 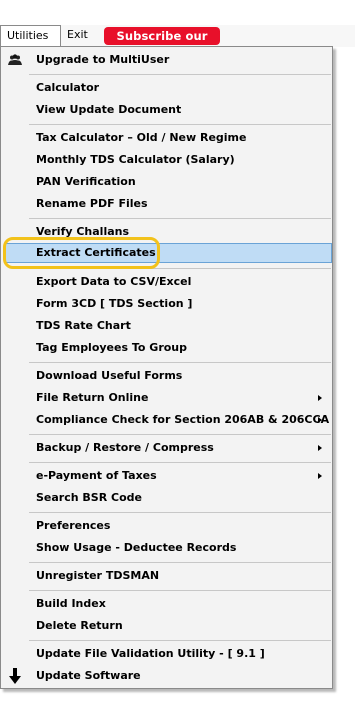 I want to click on menu-item-update-software: Update Software, so click(x=166, y=676).